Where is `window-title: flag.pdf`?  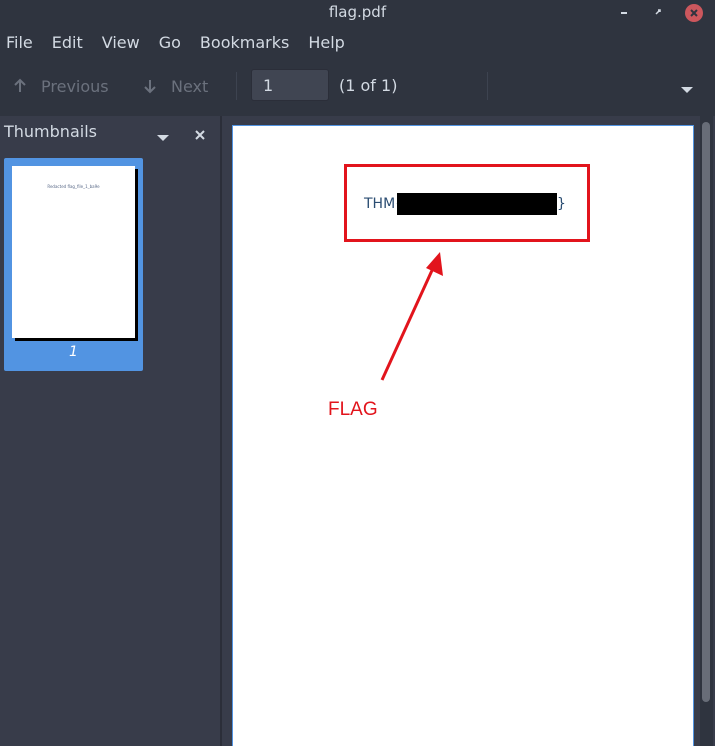 window-title: flag.pdf is located at coordinates (357, 12).